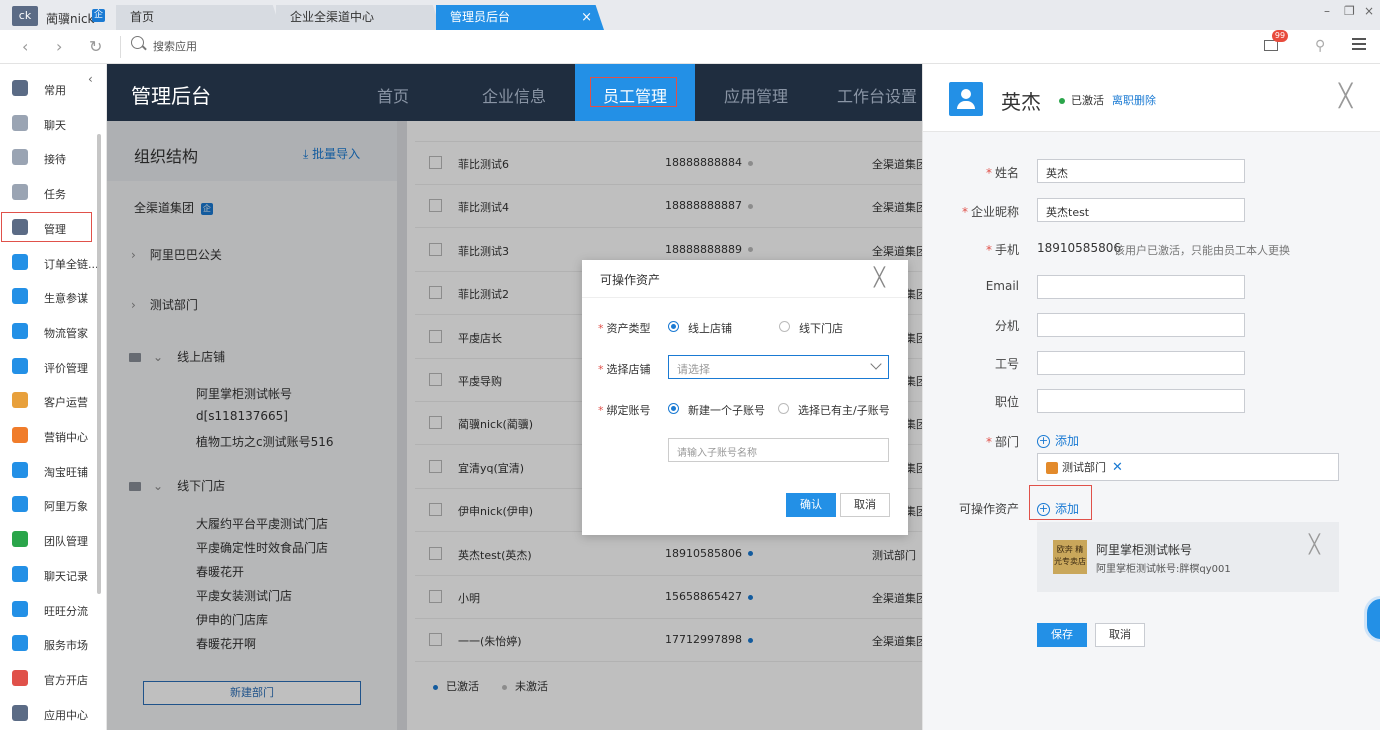 The width and height of the screenshot is (1380, 730). Describe the element at coordinates (811, 505) in the screenshot. I see `confirm-button: 确认` at that location.